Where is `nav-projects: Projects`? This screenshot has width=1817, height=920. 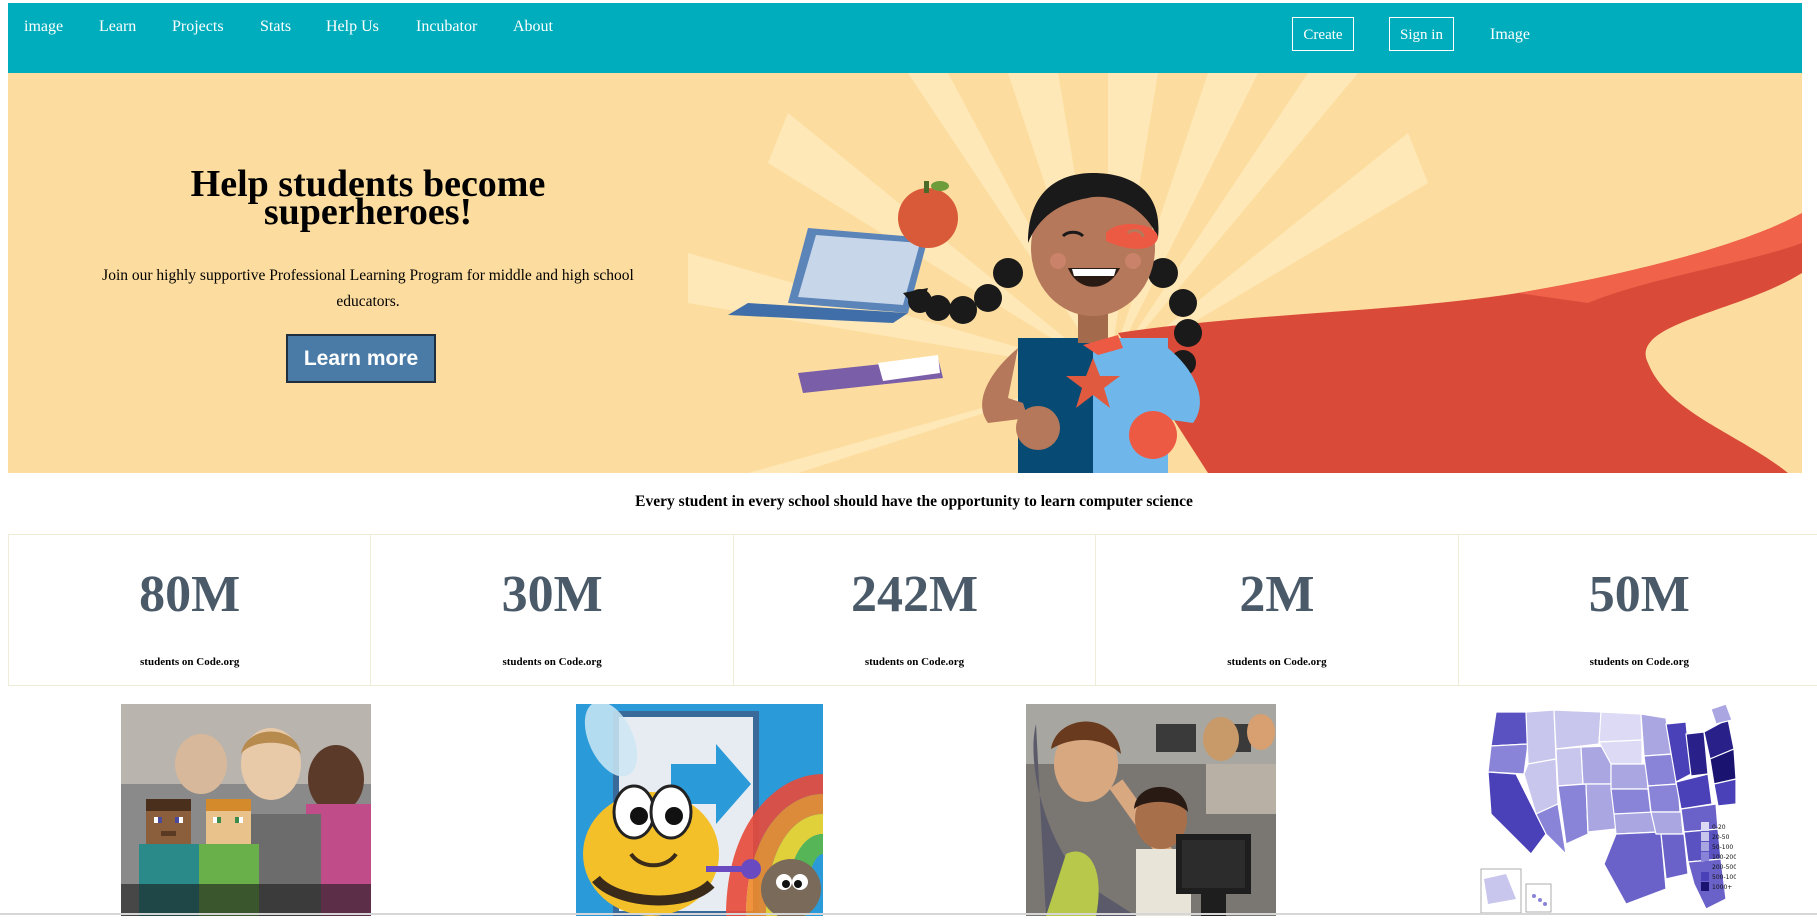
nav-projects: Projects is located at coordinates (198, 27).